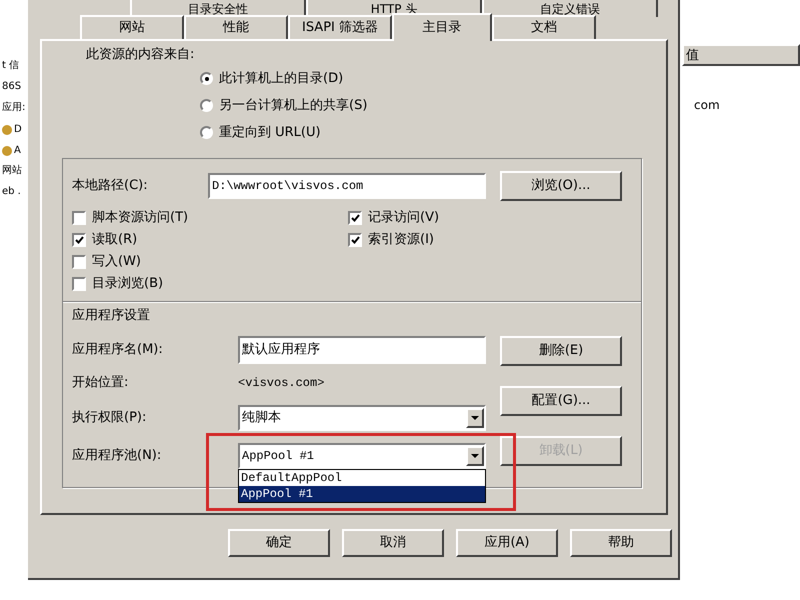  Describe the element at coordinates (261, 418) in the screenshot. I see `dropdown-value: 纯脚本` at that location.